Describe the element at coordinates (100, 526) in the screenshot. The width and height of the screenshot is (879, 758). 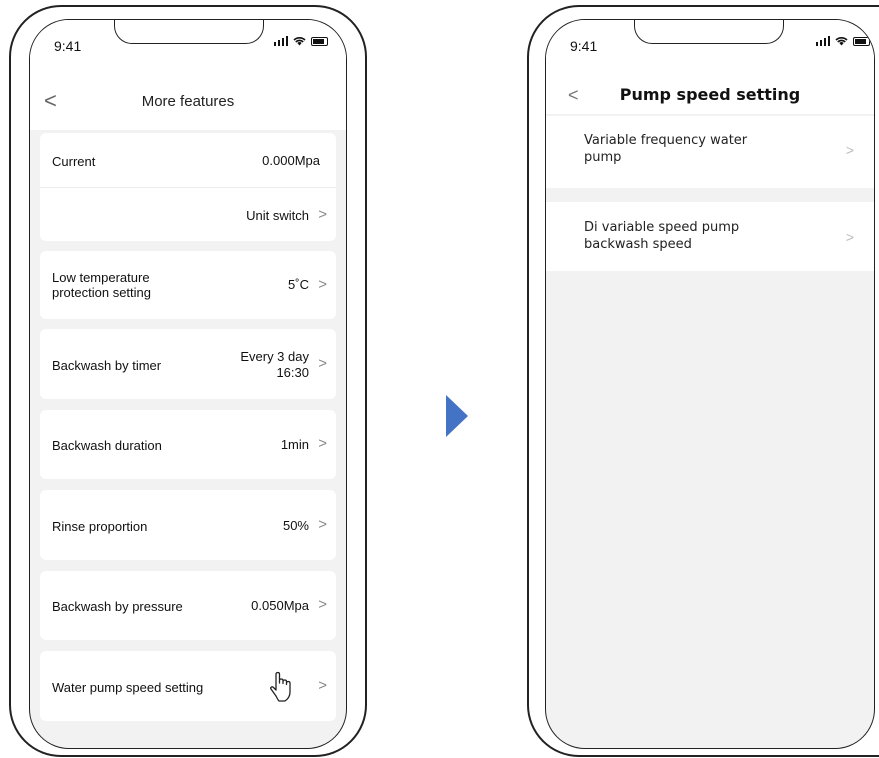
I see `rinse-proportion-label: Rinse proportion` at that location.